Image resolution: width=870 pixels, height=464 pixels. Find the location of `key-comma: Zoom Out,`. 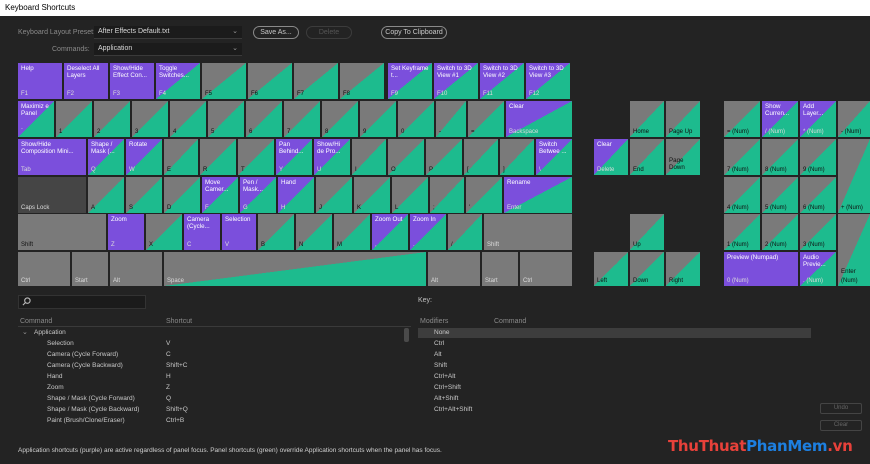

key-comma: Zoom Out, is located at coordinates (390, 232).